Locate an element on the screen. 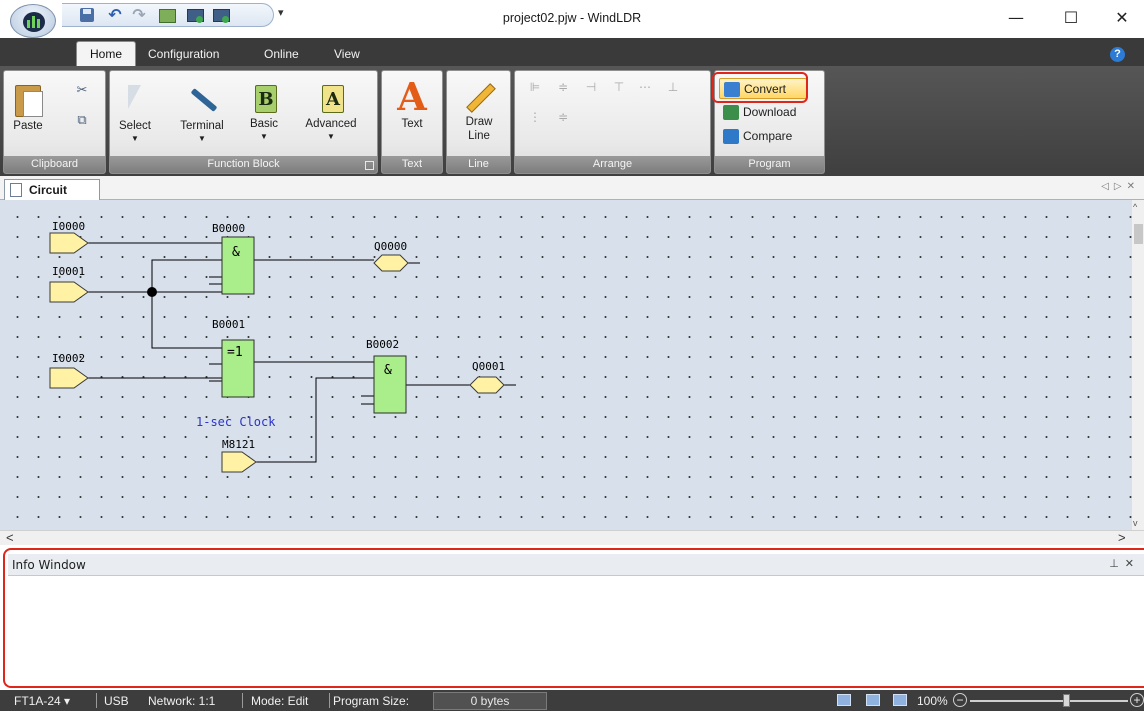  function-block: B0000 & is located at coordinates (233, 258).